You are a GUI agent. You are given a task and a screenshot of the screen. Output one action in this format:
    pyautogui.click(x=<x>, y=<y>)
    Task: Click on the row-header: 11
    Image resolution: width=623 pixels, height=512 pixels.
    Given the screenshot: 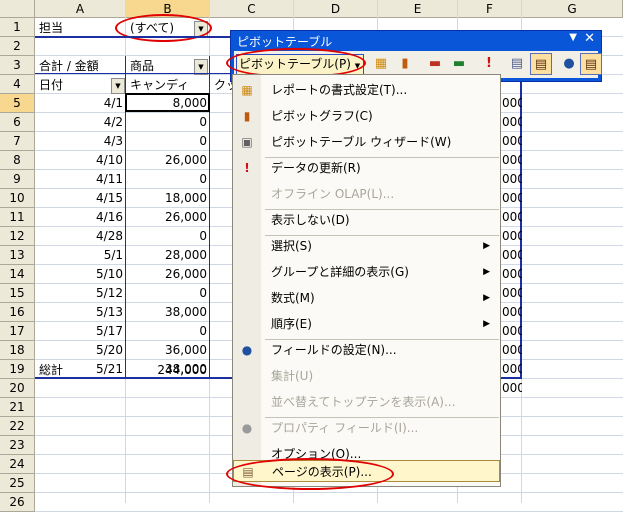 What is the action you would take?
    pyautogui.click(x=17, y=217)
    